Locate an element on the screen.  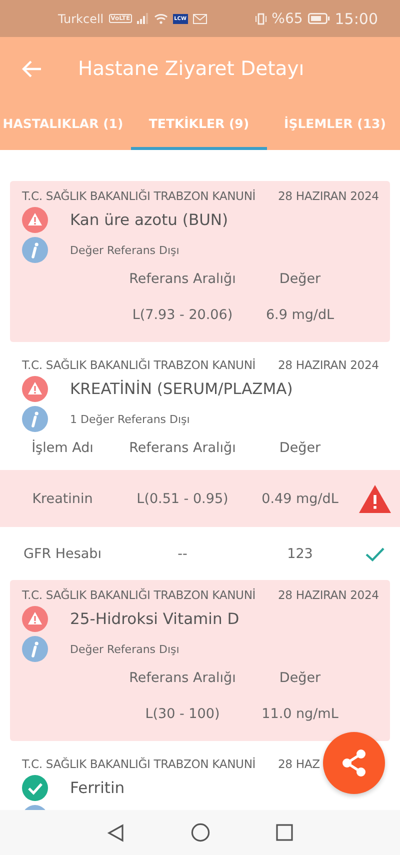
test-name: 25-Hidroksi Vitamin D is located at coordinates (155, 619).